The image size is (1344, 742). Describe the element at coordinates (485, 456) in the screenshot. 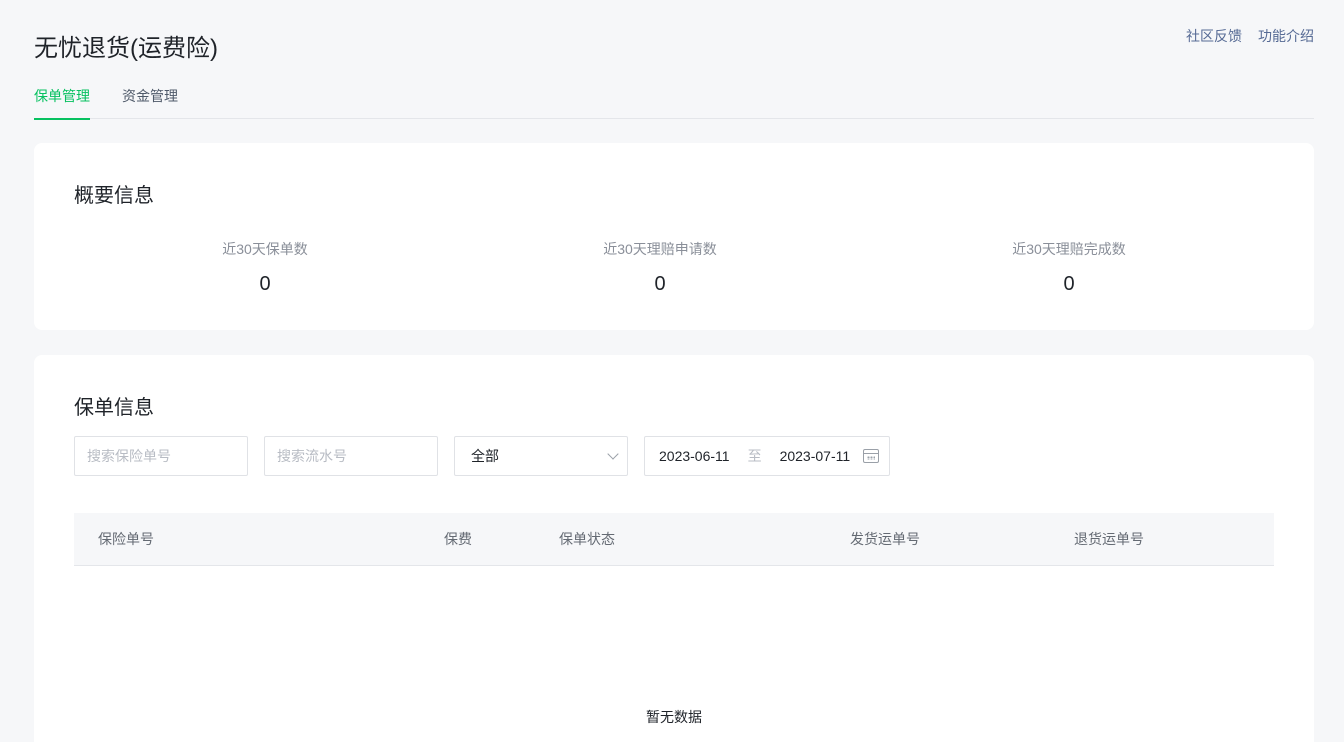

I see `status-select-value: 全部` at that location.